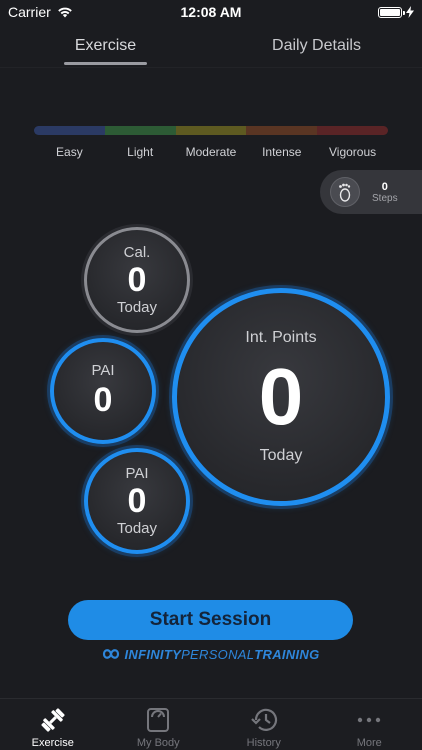 Image resolution: width=422 pixels, height=750 pixels. What do you see at coordinates (384, 186) in the screenshot?
I see `steps-value: 0` at bounding box center [384, 186].